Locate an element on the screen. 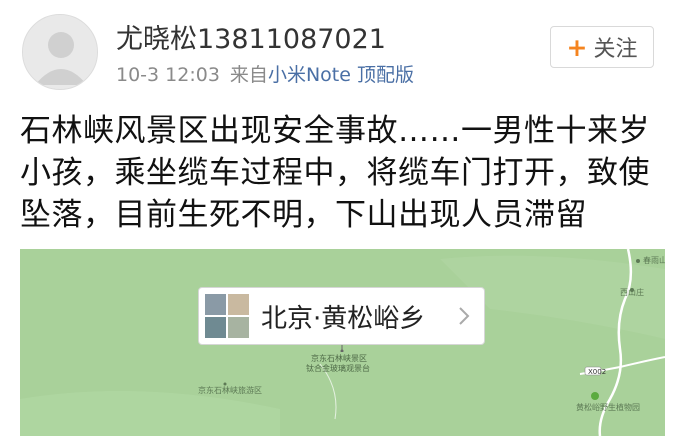  post-meta: 10-3 12:03 来自小米Note 顶配版 is located at coordinates (265, 75).